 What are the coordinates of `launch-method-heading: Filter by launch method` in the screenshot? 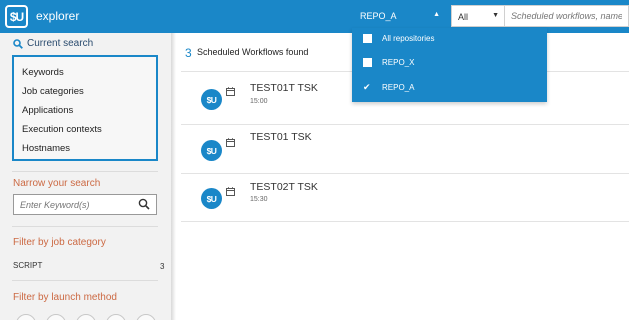 It's located at (65, 297).